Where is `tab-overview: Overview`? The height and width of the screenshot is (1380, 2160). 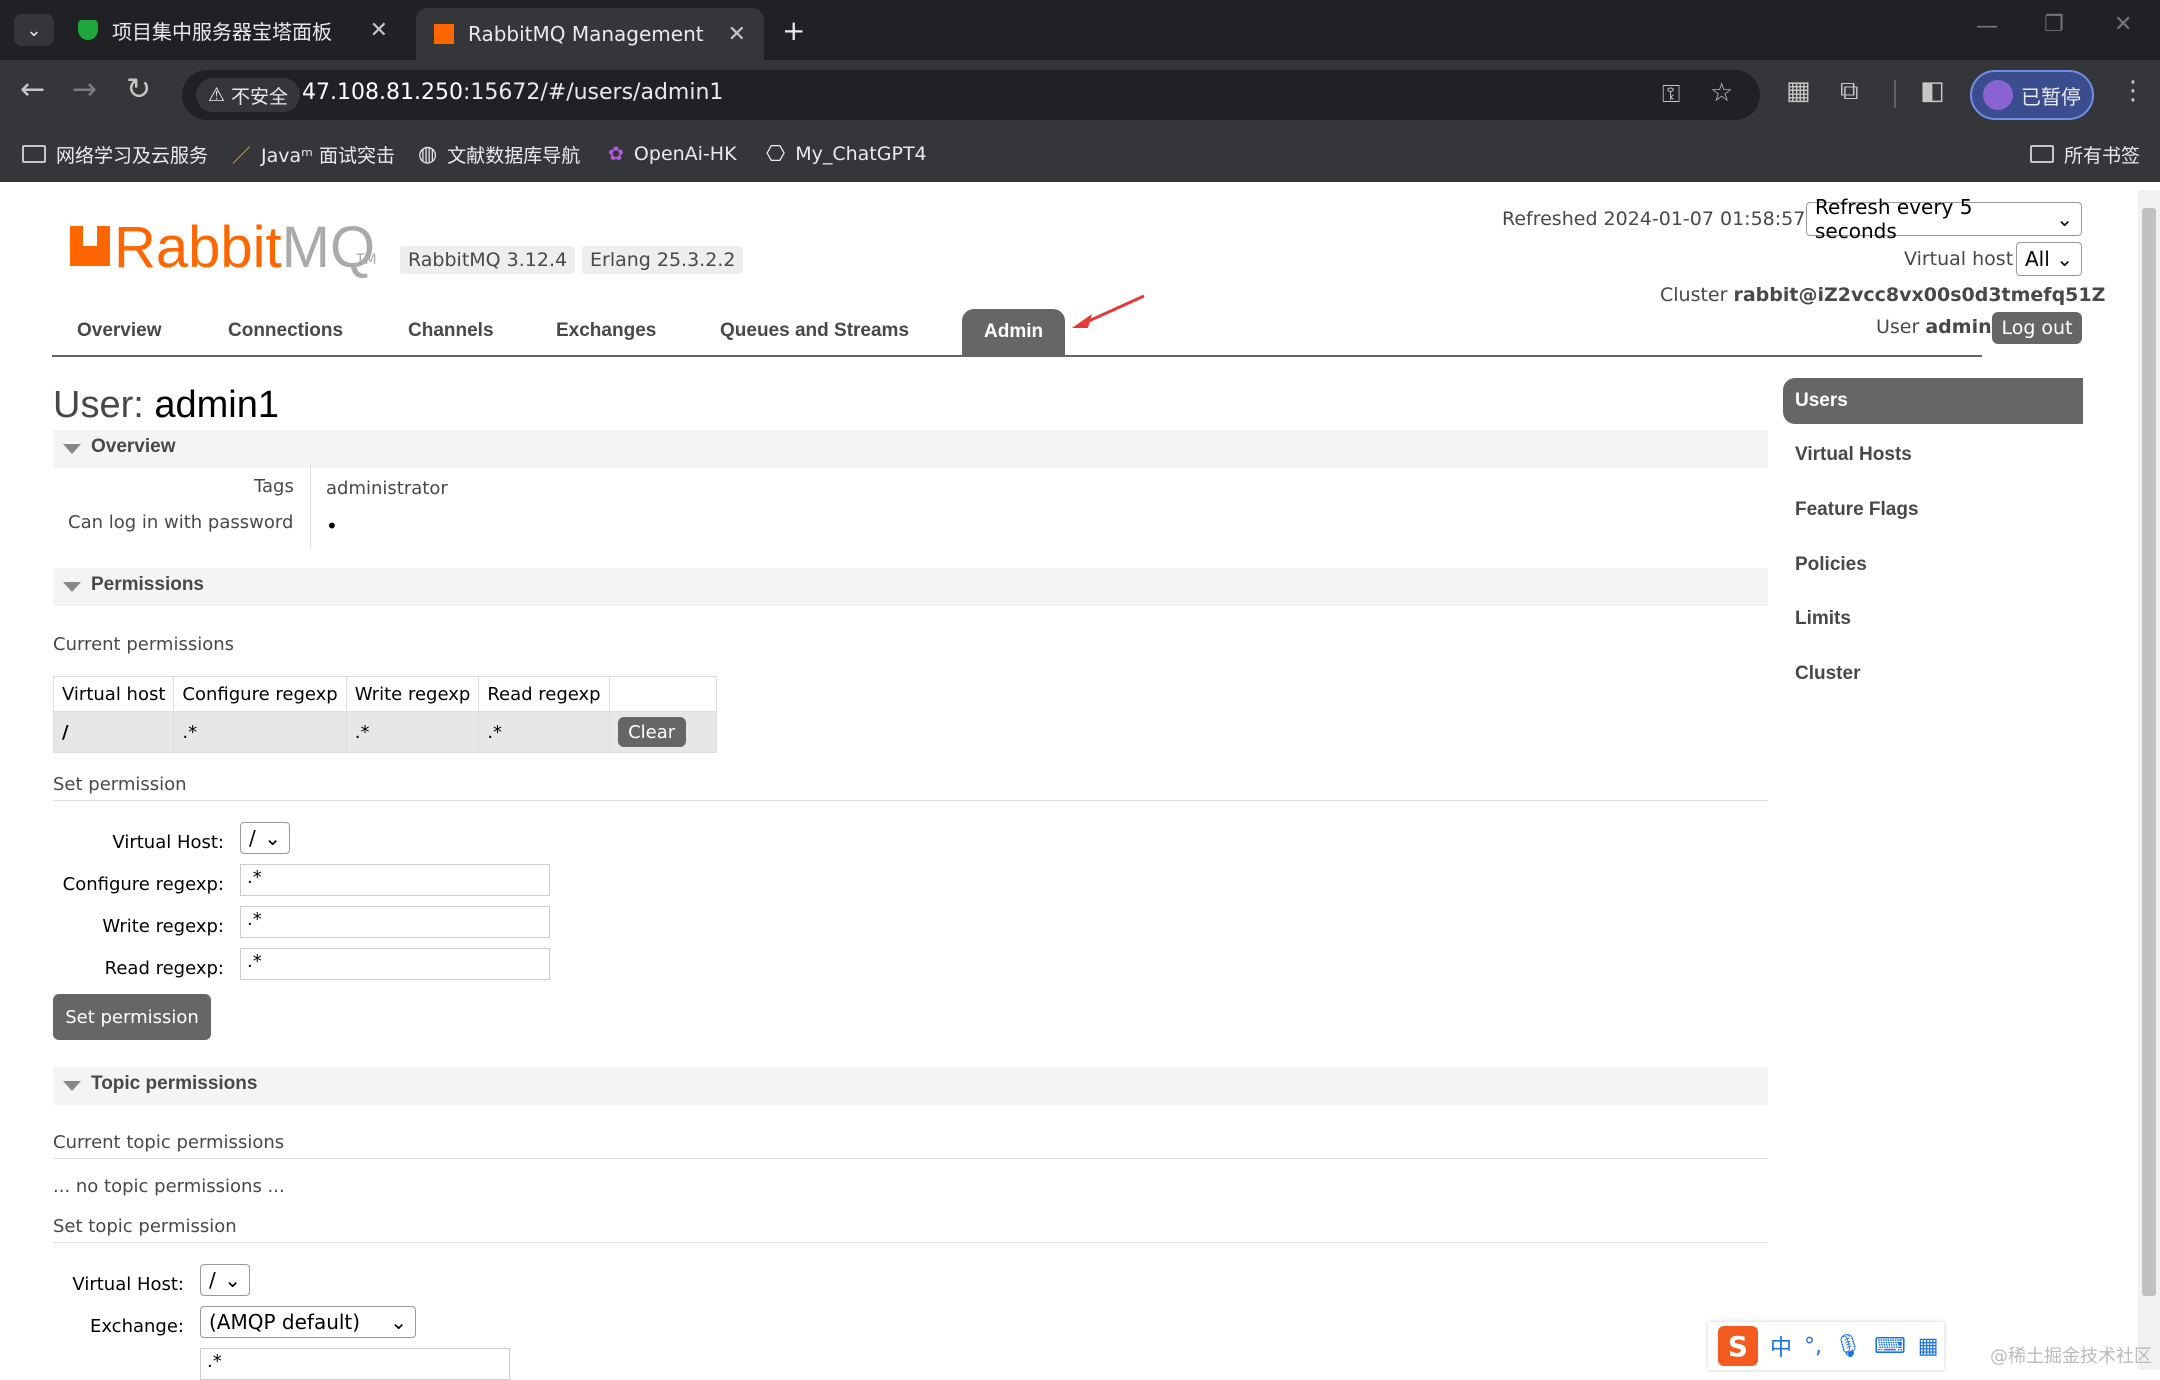 tab-overview: Overview is located at coordinates (119, 331).